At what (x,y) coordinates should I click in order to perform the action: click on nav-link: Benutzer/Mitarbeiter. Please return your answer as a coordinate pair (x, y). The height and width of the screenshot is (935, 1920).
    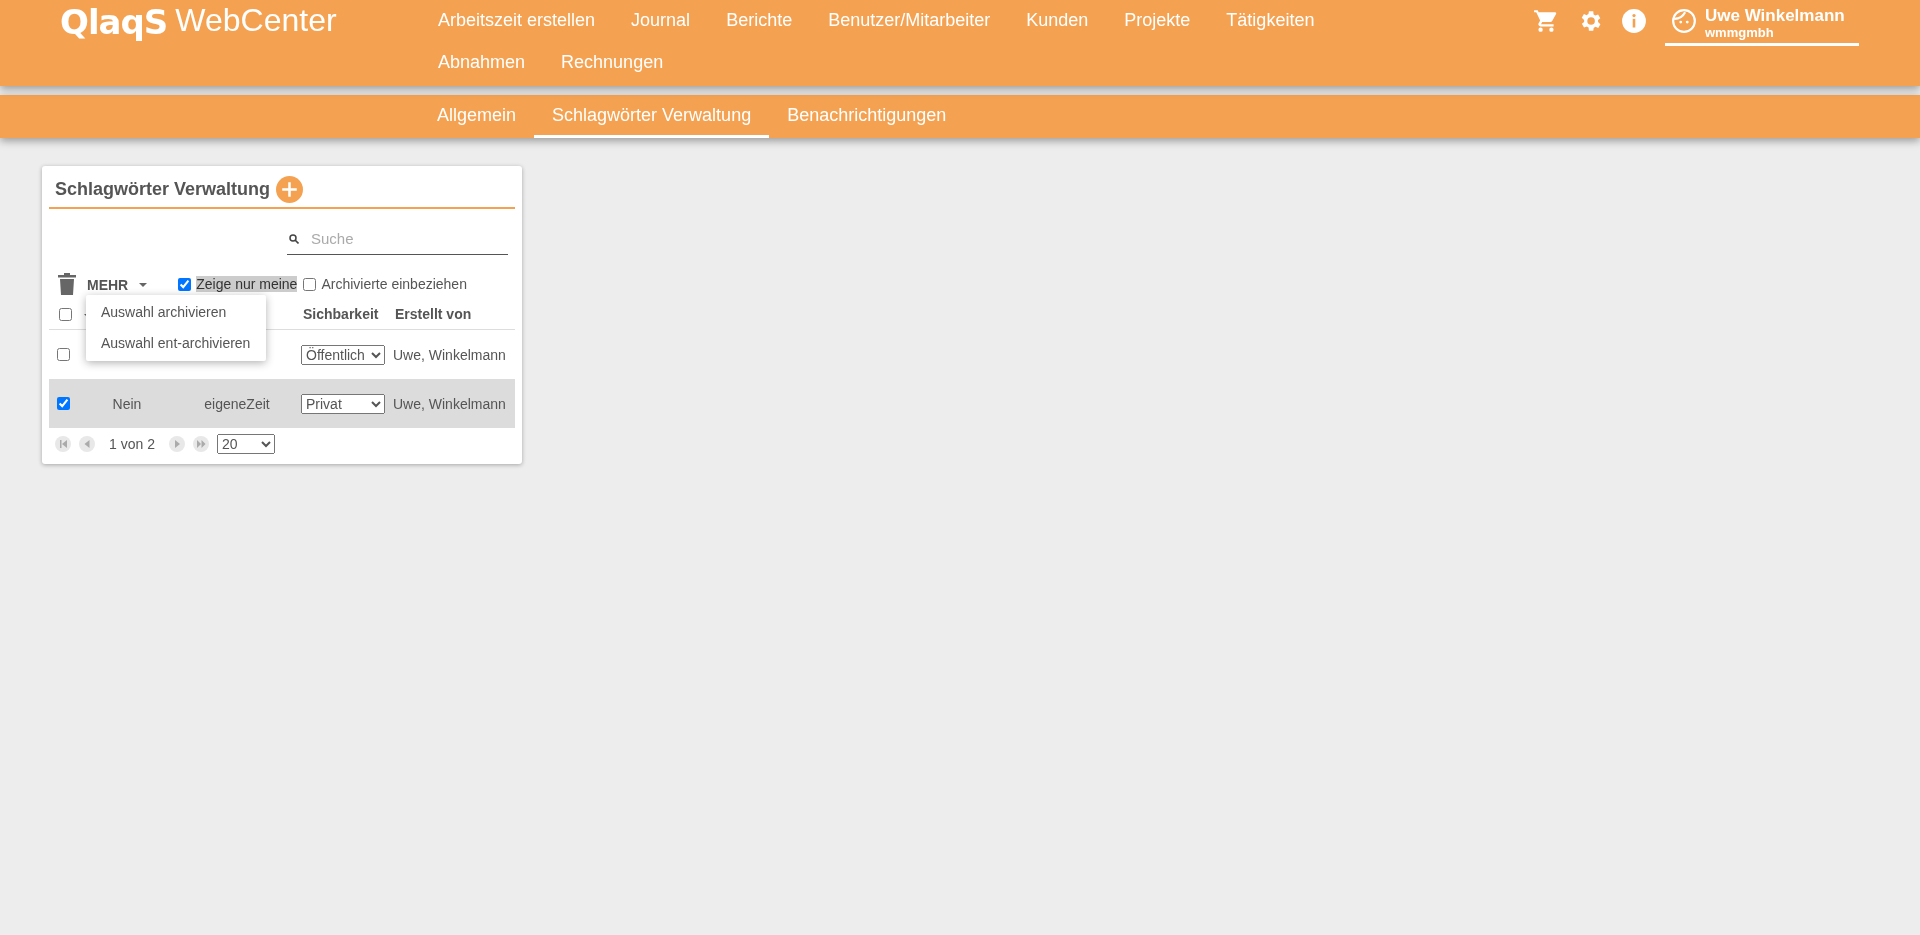
    Looking at the image, I should click on (909, 21).